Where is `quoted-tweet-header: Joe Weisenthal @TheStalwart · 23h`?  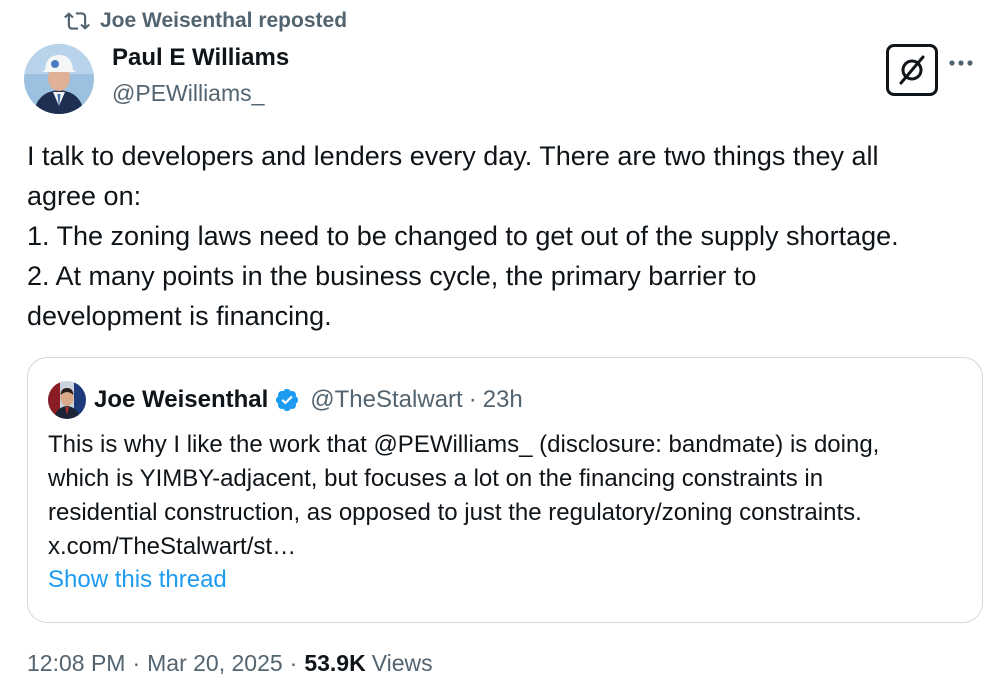
quoted-tweet-header: Joe Weisenthal @TheStalwart · 23h is located at coordinates (285, 400).